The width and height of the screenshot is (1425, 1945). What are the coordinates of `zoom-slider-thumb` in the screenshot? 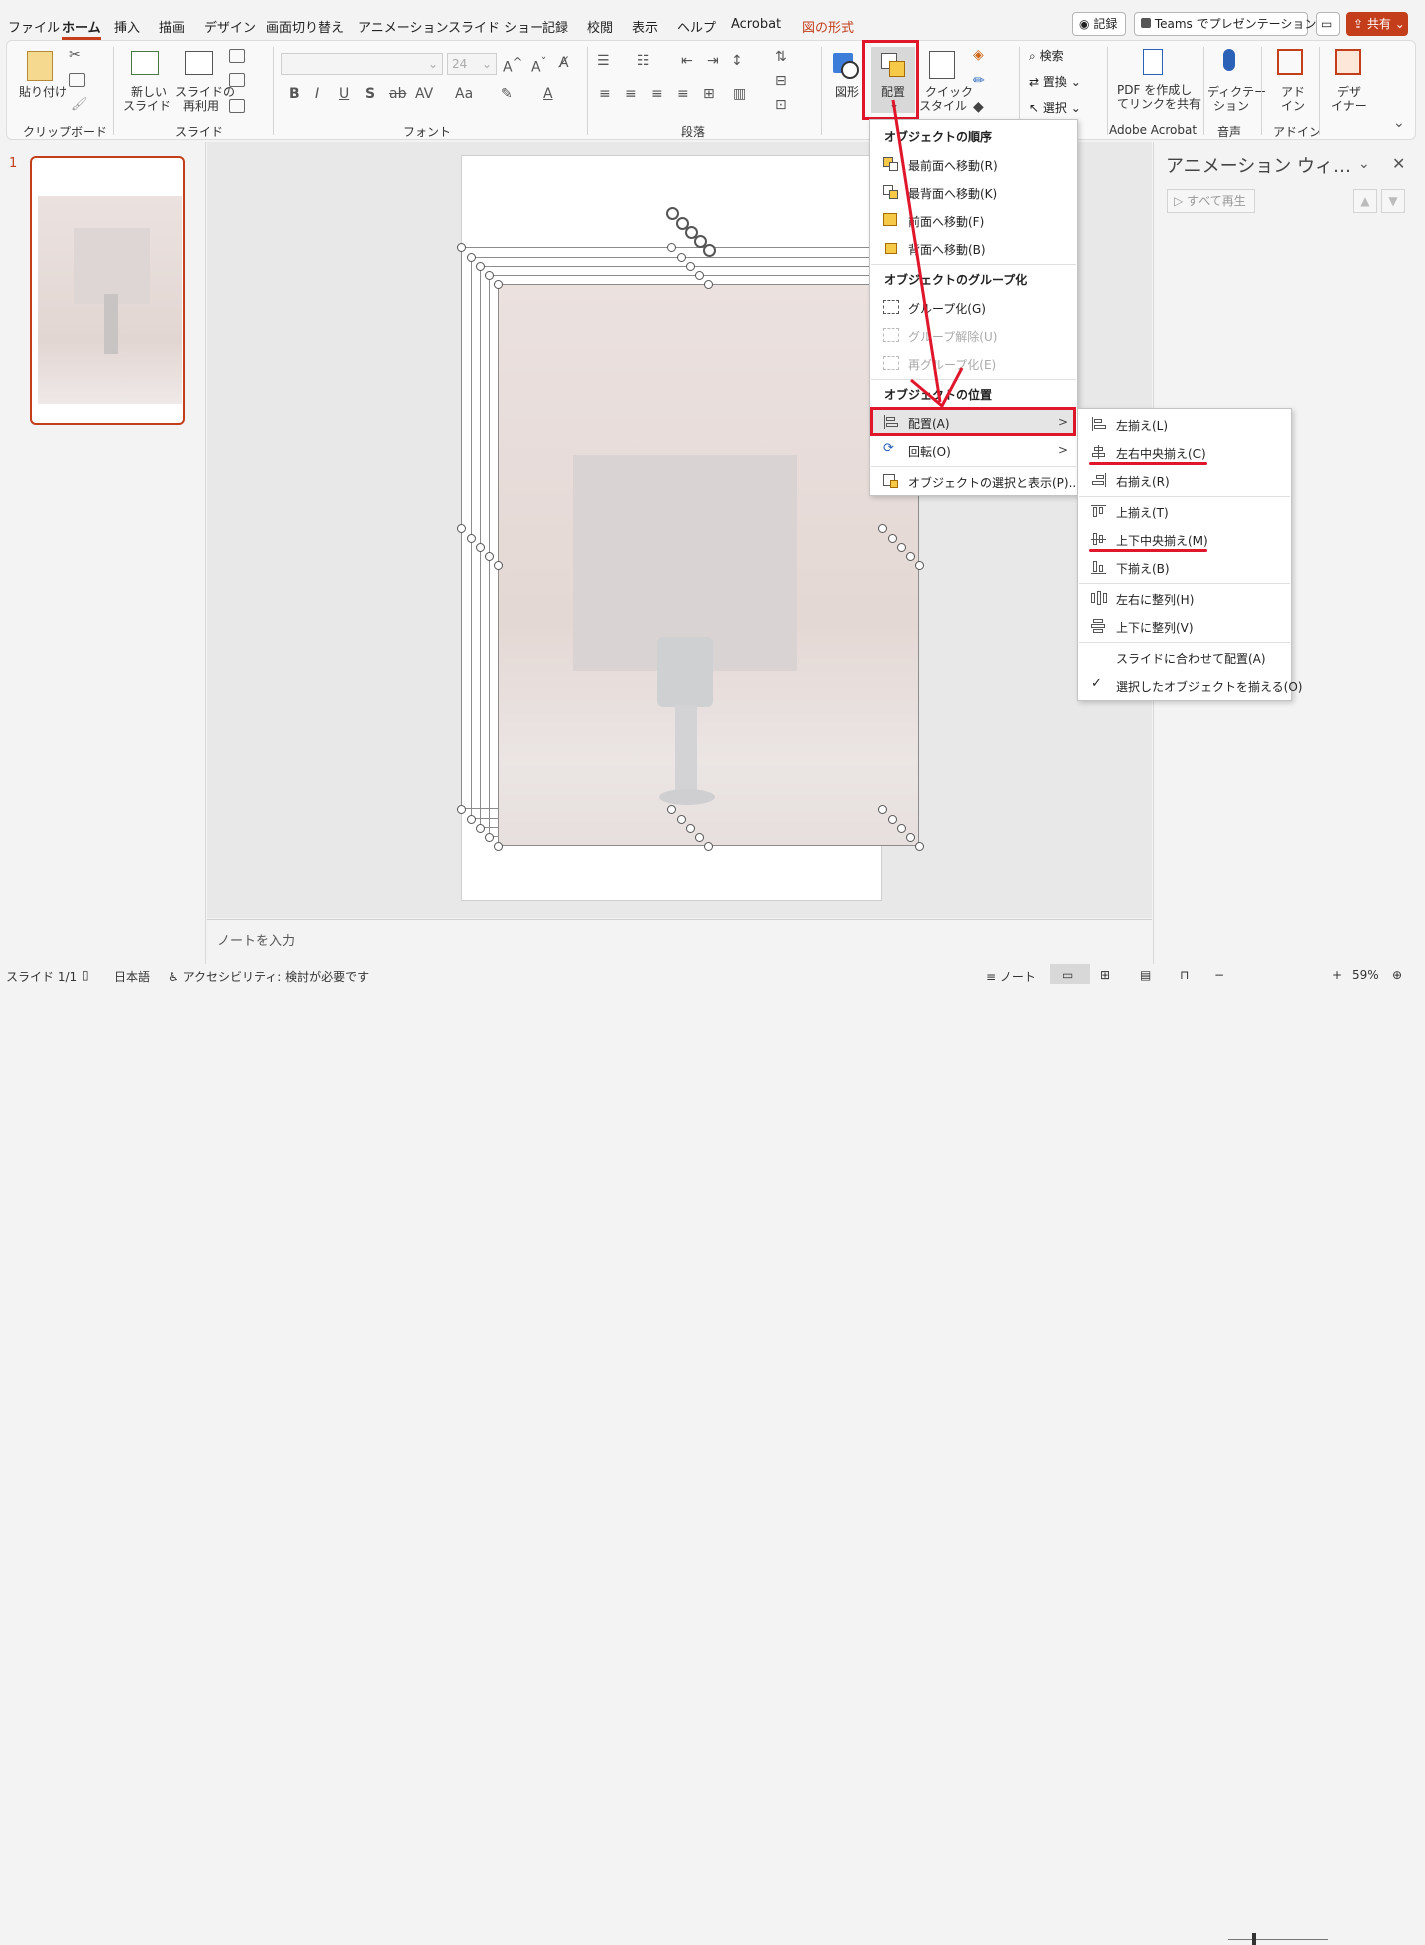 It's located at (1254, 1939).